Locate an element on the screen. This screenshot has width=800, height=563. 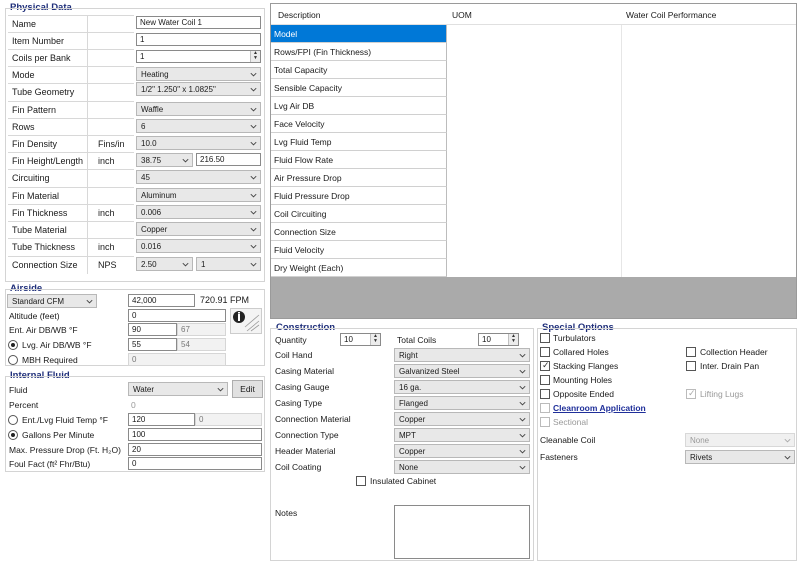
altitude-info-icon is located at coordinates (246, 321).